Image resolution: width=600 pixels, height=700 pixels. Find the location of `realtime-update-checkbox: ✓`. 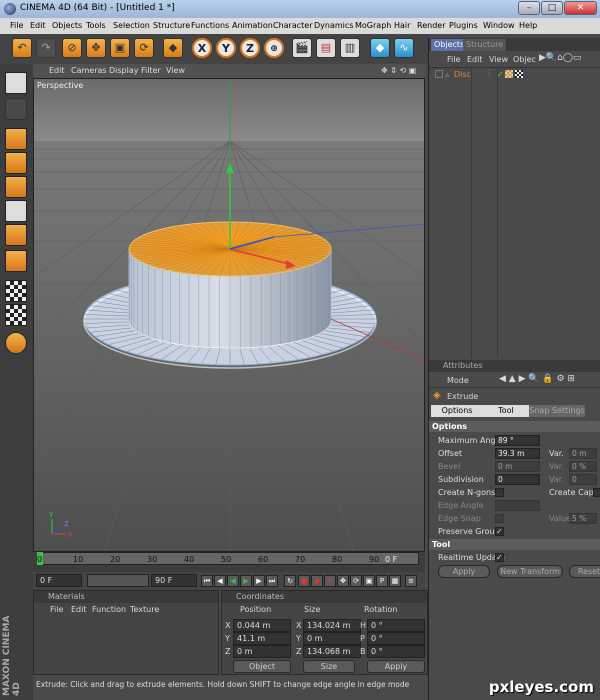

realtime-update-checkbox: ✓ is located at coordinates (499, 557).